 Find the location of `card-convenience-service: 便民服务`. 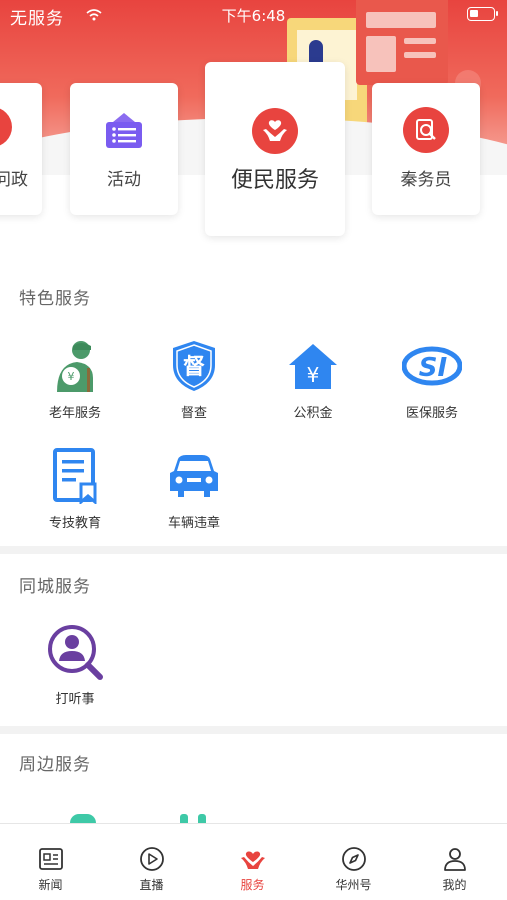

card-convenience-service: 便民服务 is located at coordinates (275, 149).